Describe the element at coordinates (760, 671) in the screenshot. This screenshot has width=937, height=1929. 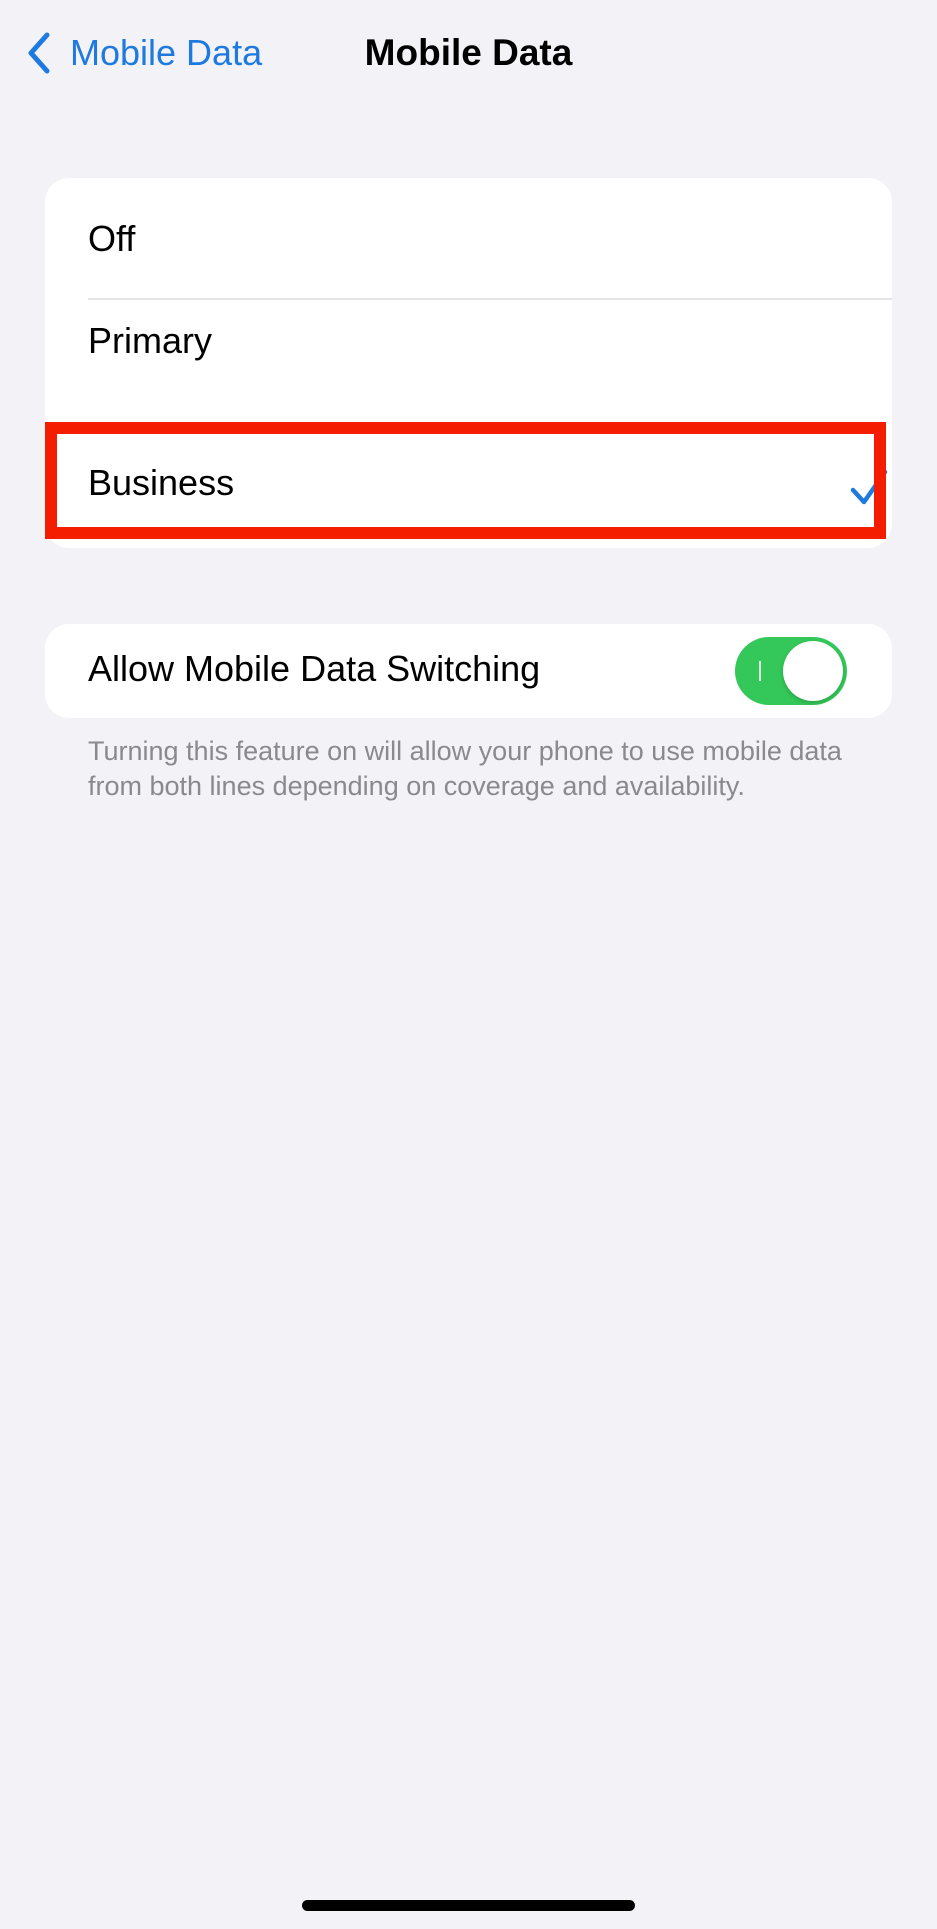
I see `toggle-on-indicator` at that location.